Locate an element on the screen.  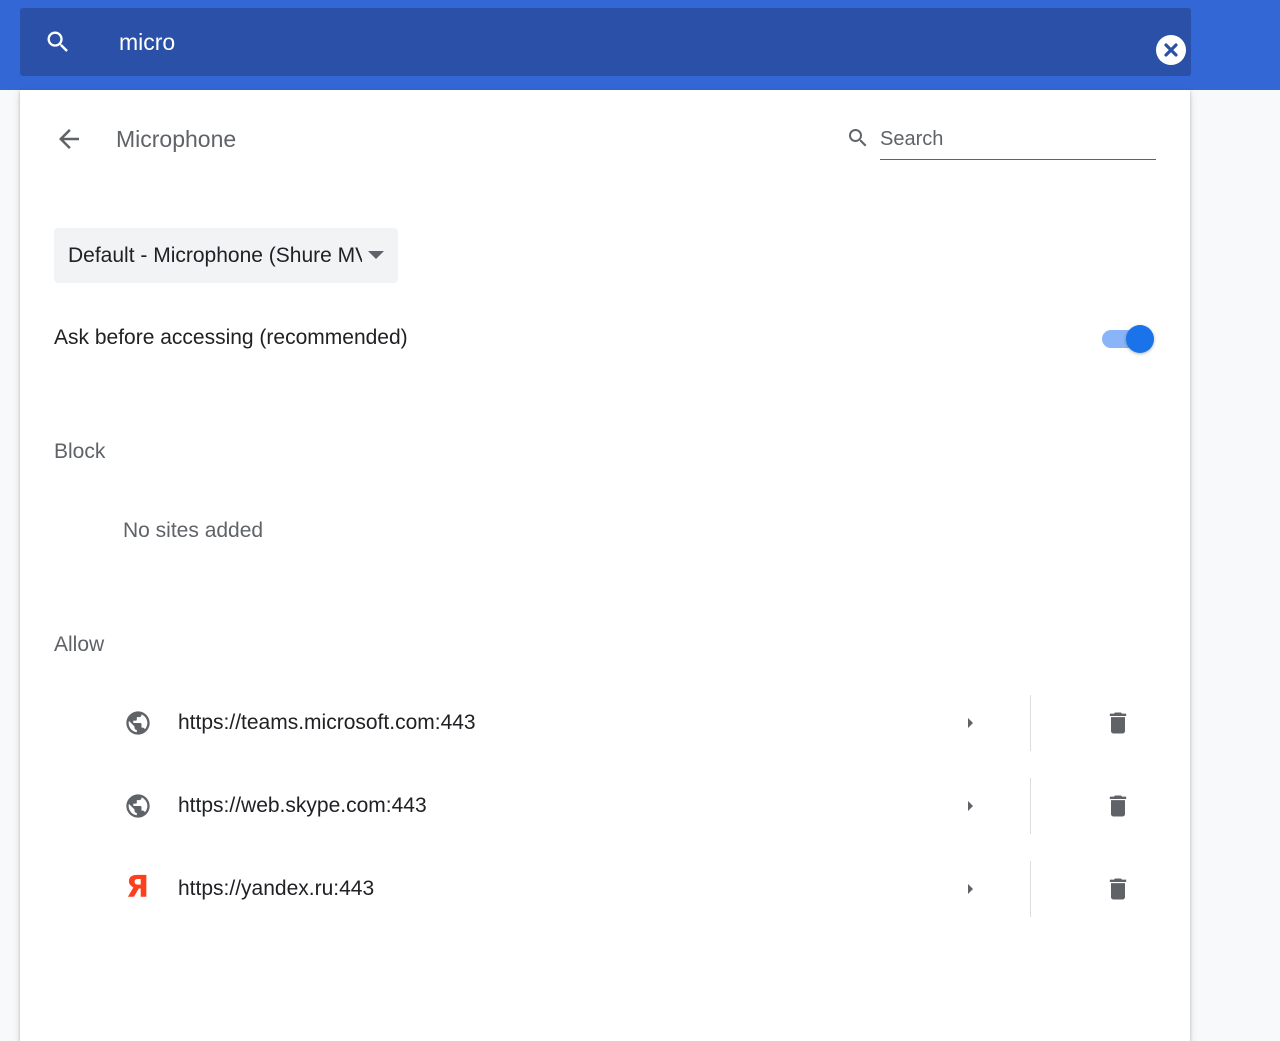
back-arrow-icon is located at coordinates (69, 139).